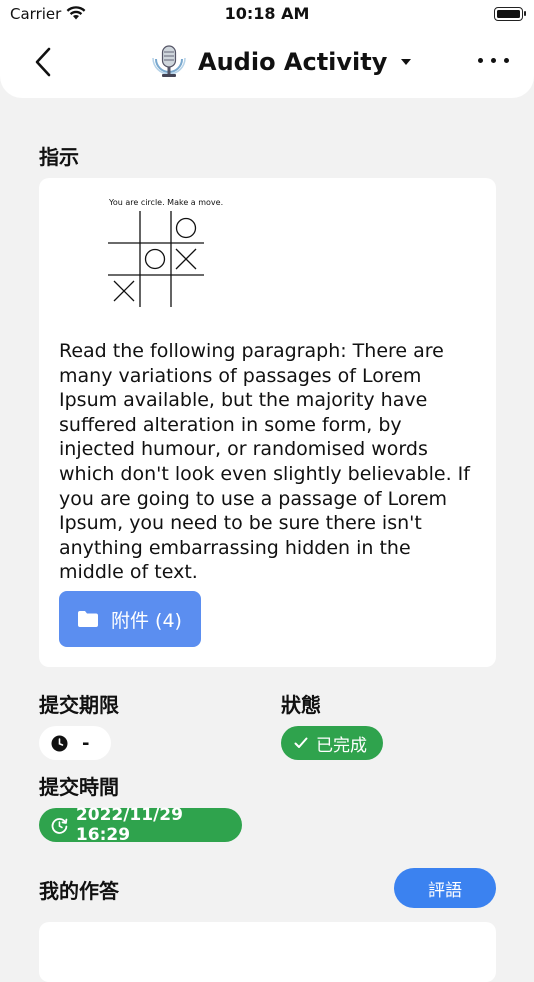 This screenshot has height=982, width=534. I want to click on my-answer-heading: 我的作答, so click(79, 891).